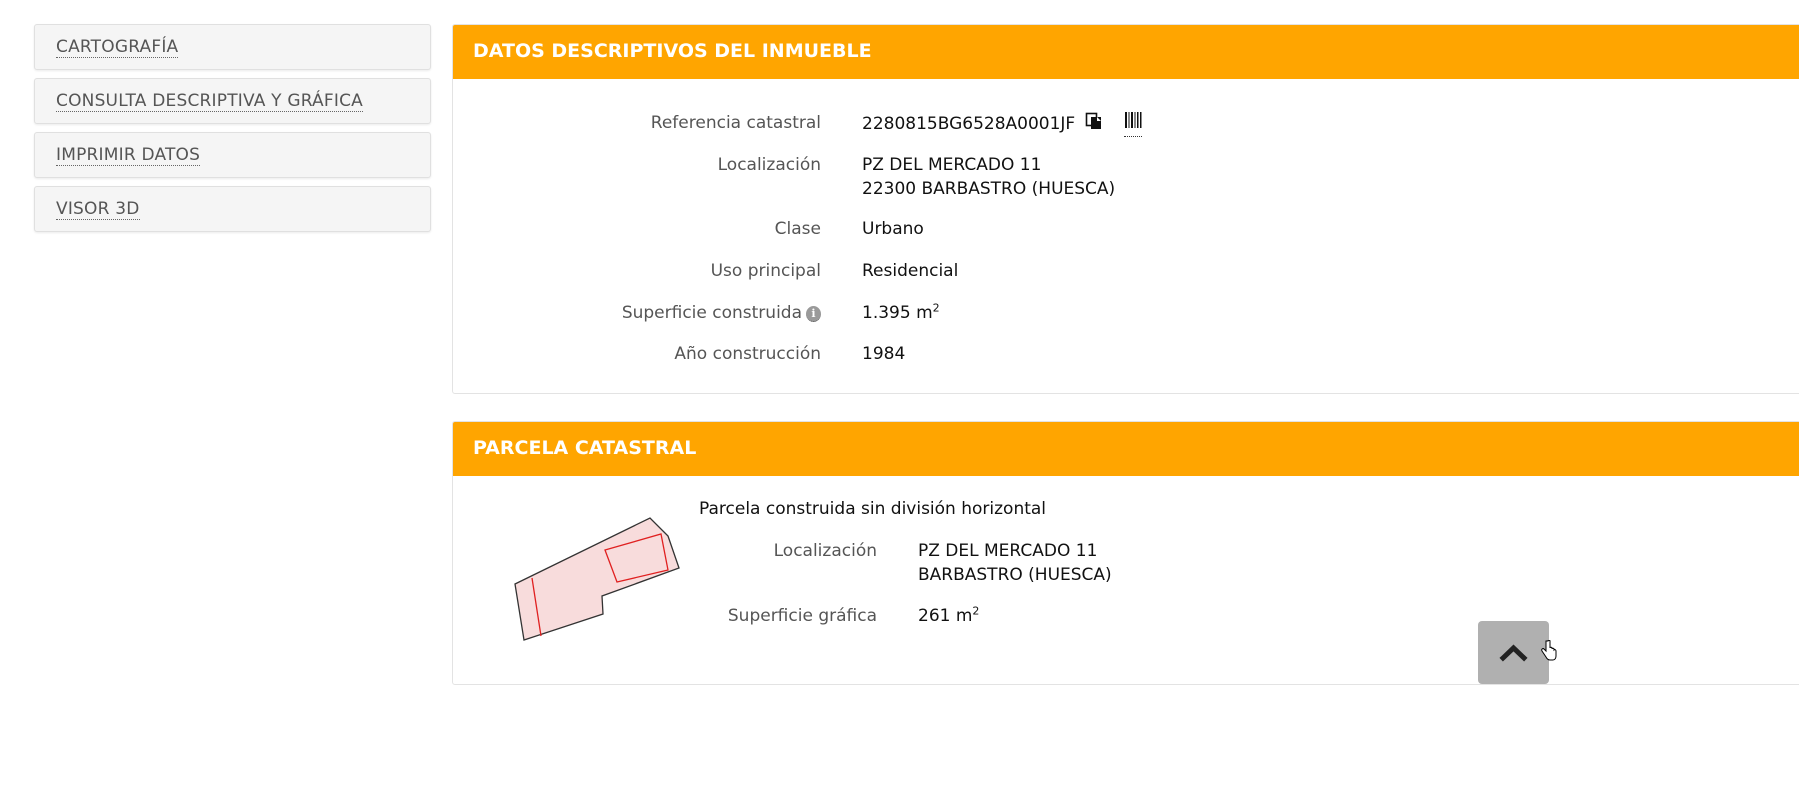 The width and height of the screenshot is (1799, 807). Describe the element at coordinates (1008, 551) in the screenshot. I see `parcela-loc-line1: PZ DEL MERCADO 11` at that location.